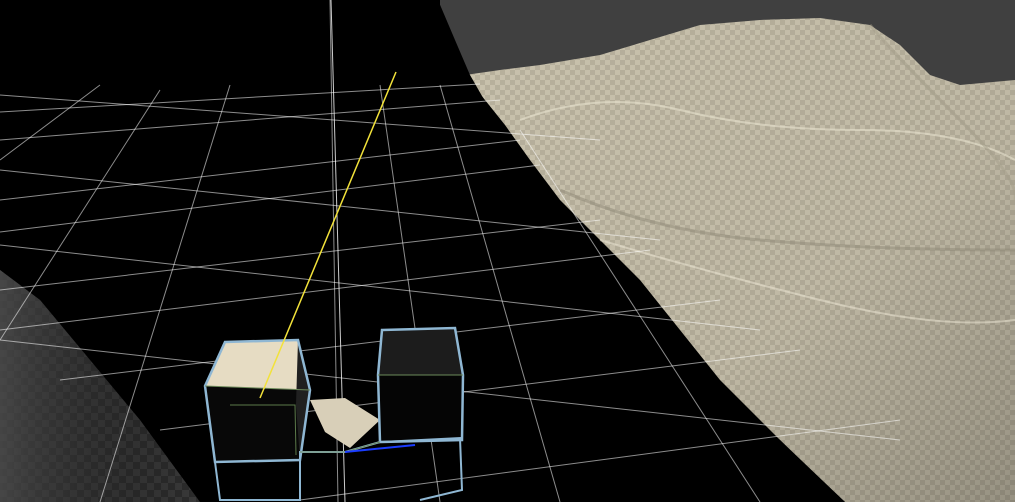  What do you see at coordinates (257, 424) in the screenshot?
I see `cube-left-front-face` at bounding box center [257, 424].